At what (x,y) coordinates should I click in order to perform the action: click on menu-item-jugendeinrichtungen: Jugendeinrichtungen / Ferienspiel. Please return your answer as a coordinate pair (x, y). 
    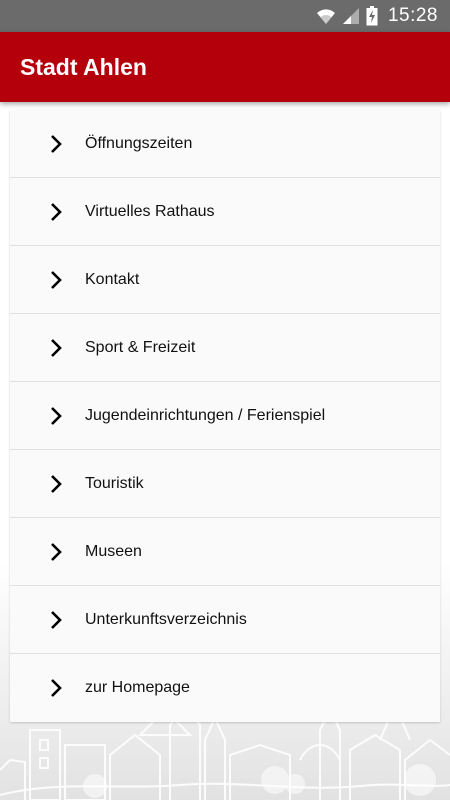
    Looking at the image, I should click on (225, 416).